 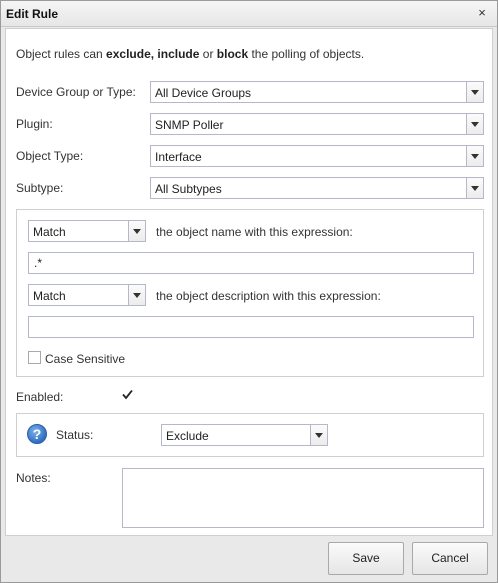 I want to click on desc-match-select: Match, so click(x=87, y=295).